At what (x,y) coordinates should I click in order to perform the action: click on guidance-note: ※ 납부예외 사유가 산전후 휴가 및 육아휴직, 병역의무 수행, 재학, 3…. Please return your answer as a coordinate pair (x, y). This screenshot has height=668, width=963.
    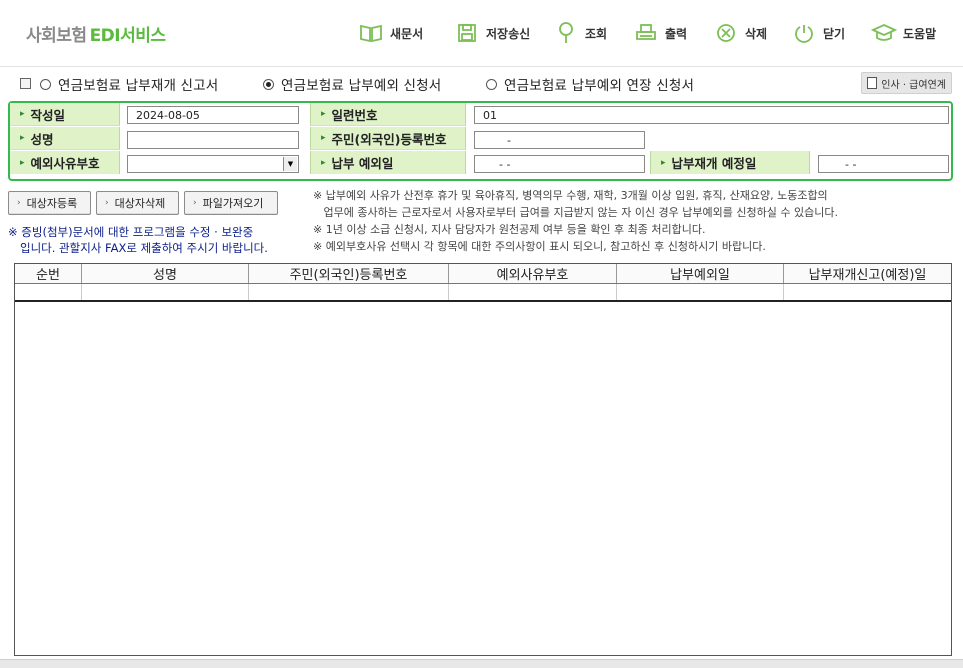
    Looking at the image, I should click on (570, 195).